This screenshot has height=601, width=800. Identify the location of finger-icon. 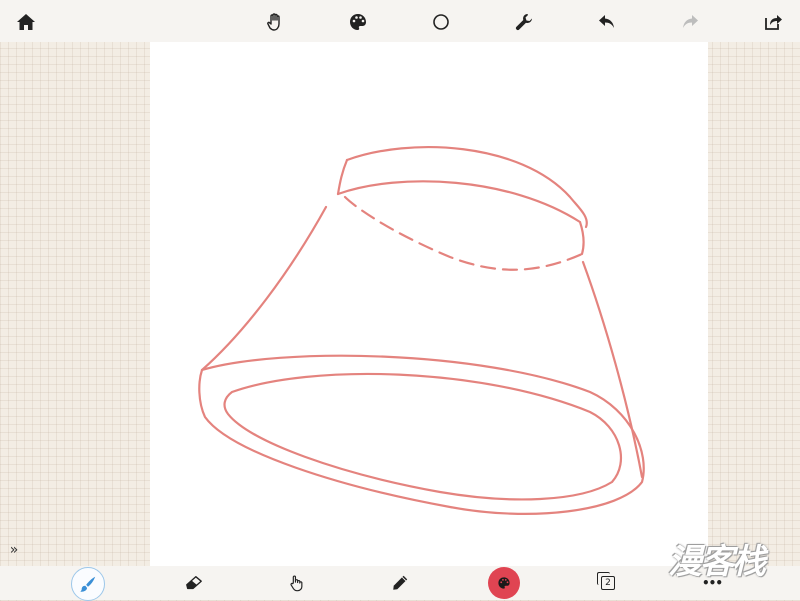
(296, 583).